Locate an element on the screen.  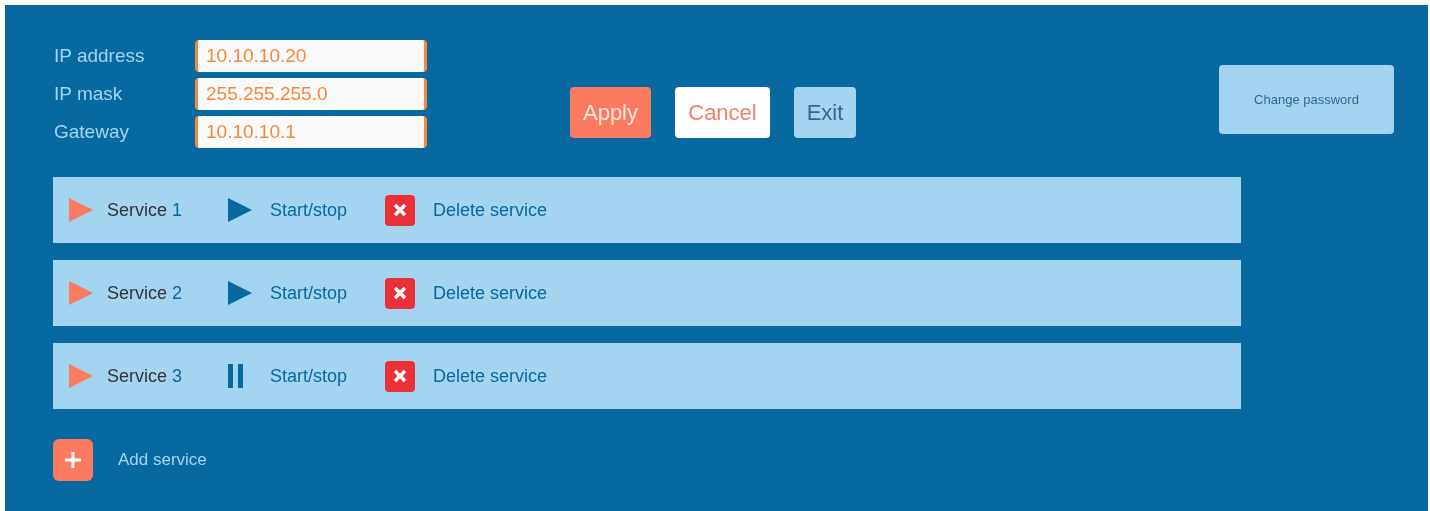
add-service-link: Add service is located at coordinates (162, 460).